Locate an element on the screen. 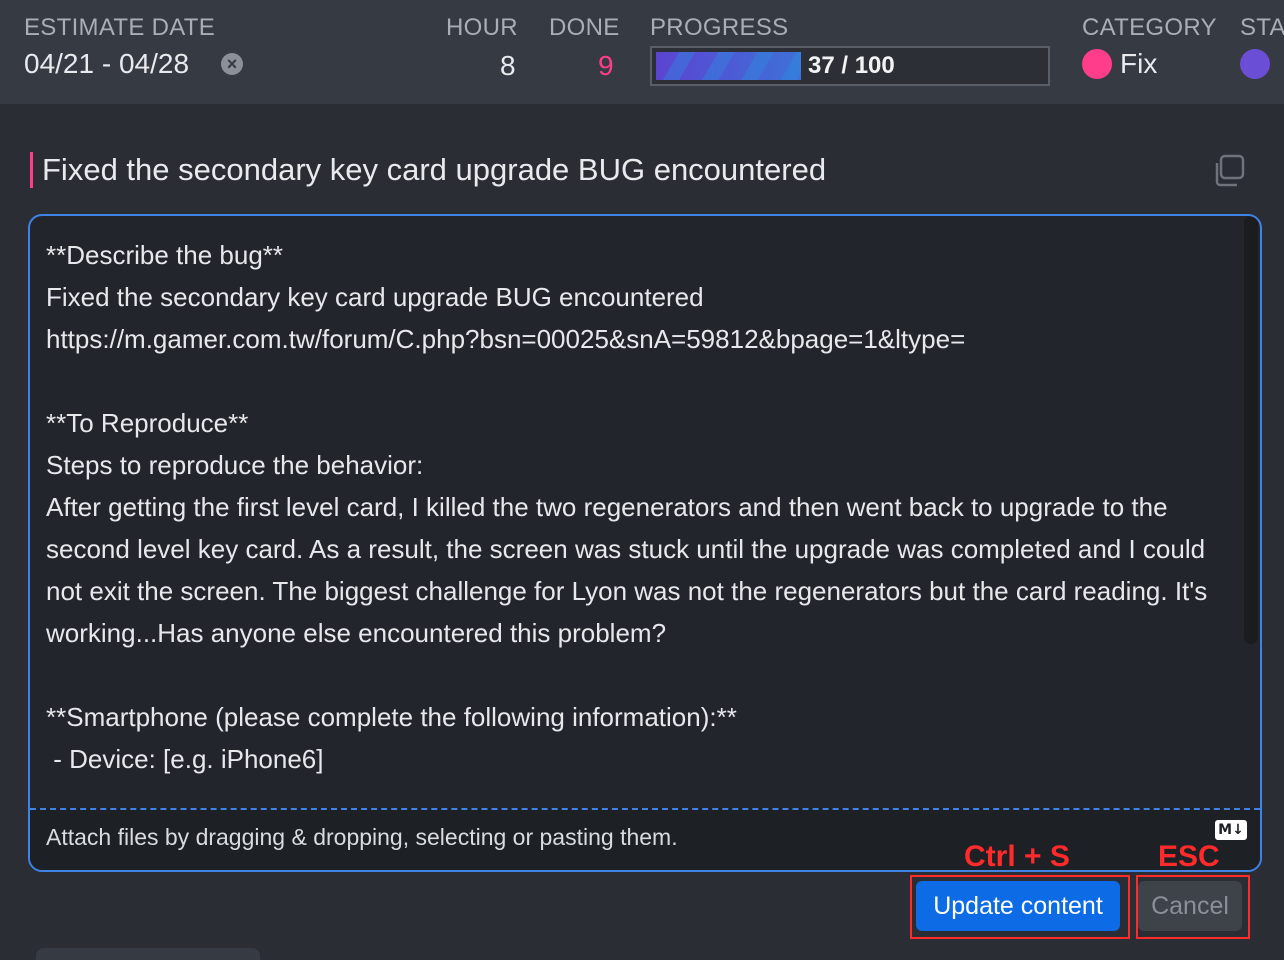  update-content-button: Update content is located at coordinates (1018, 906).